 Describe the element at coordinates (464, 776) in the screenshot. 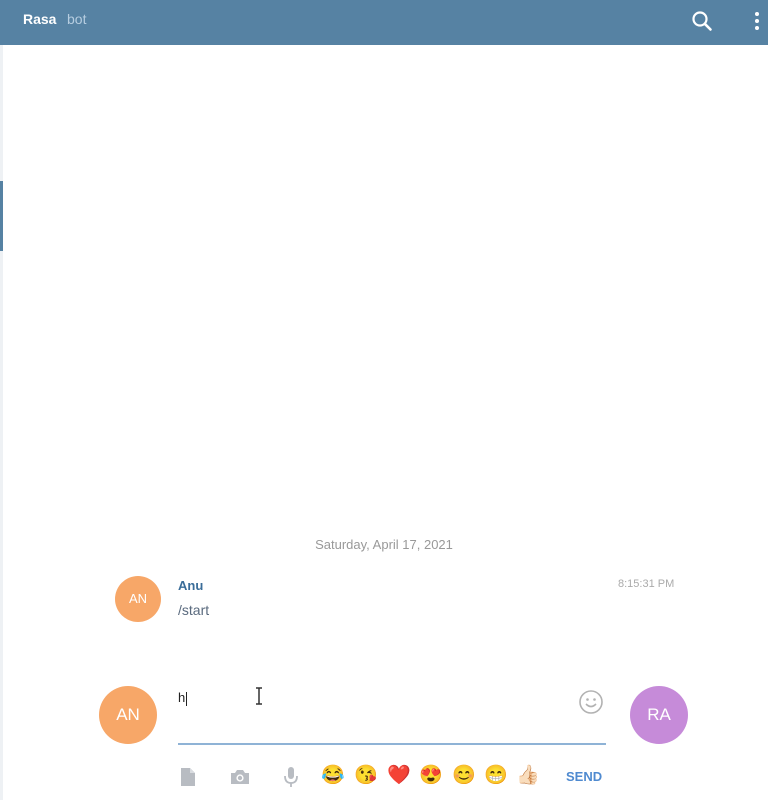

I see `emoji-blush: 😊` at that location.